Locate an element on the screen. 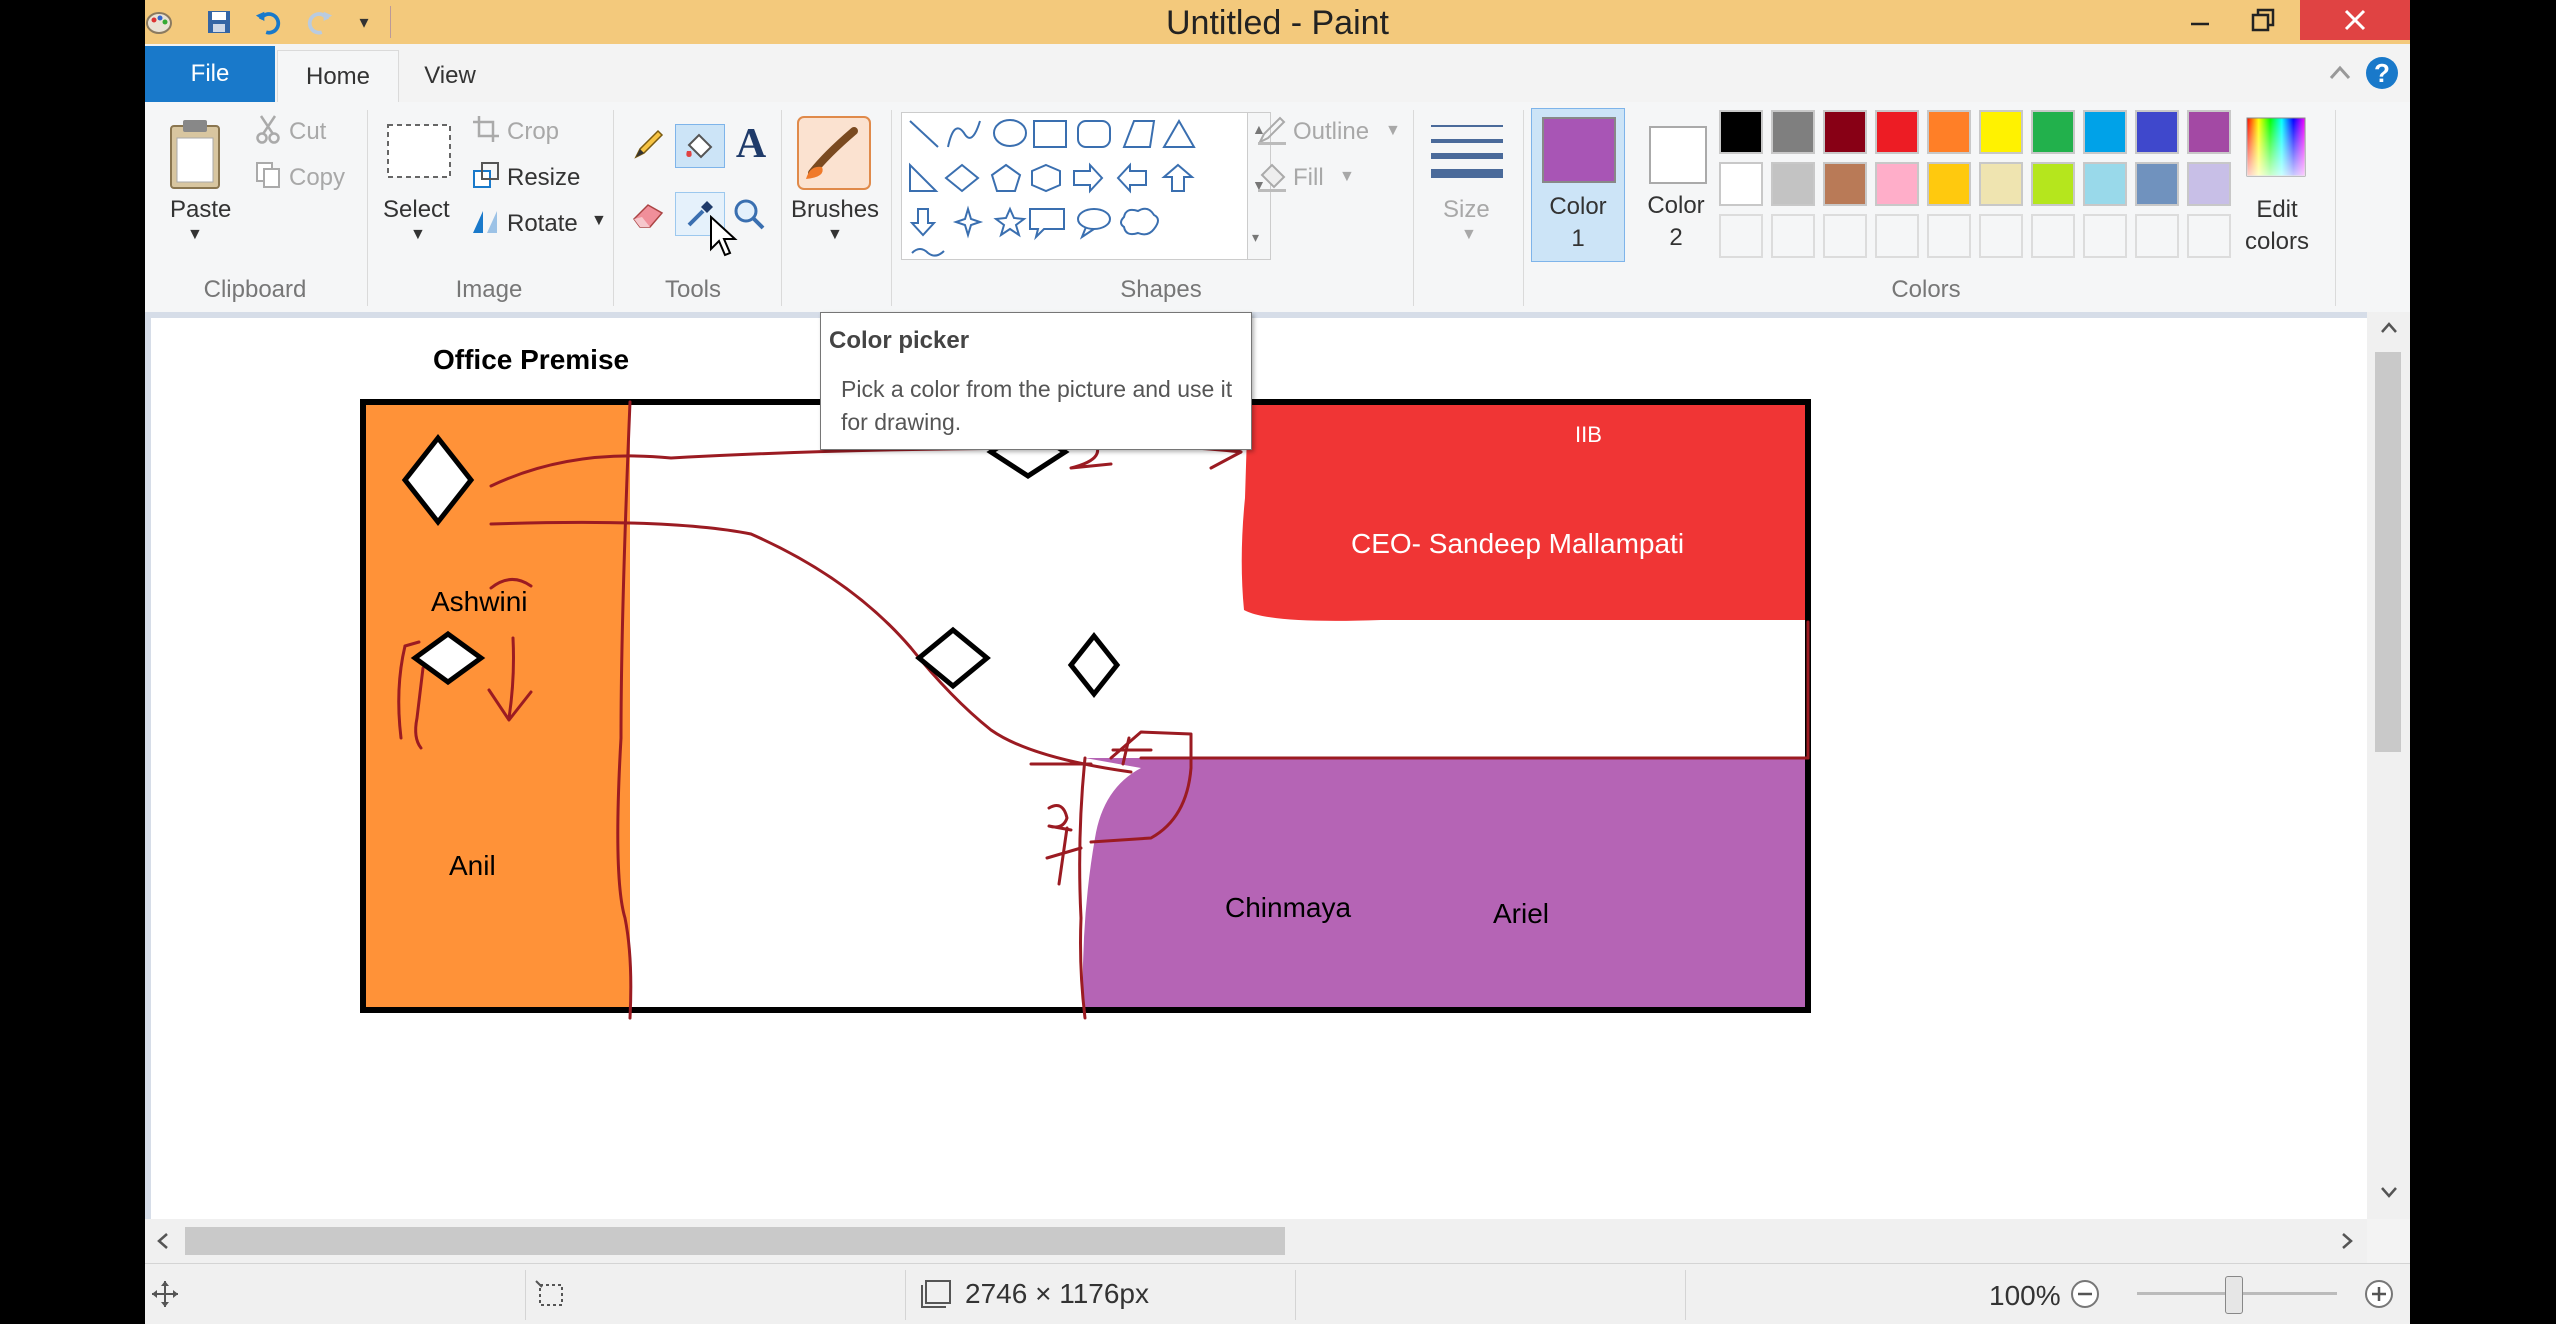 The width and height of the screenshot is (2556, 1324). horizontal-scrollbar is located at coordinates (1256, 1241).